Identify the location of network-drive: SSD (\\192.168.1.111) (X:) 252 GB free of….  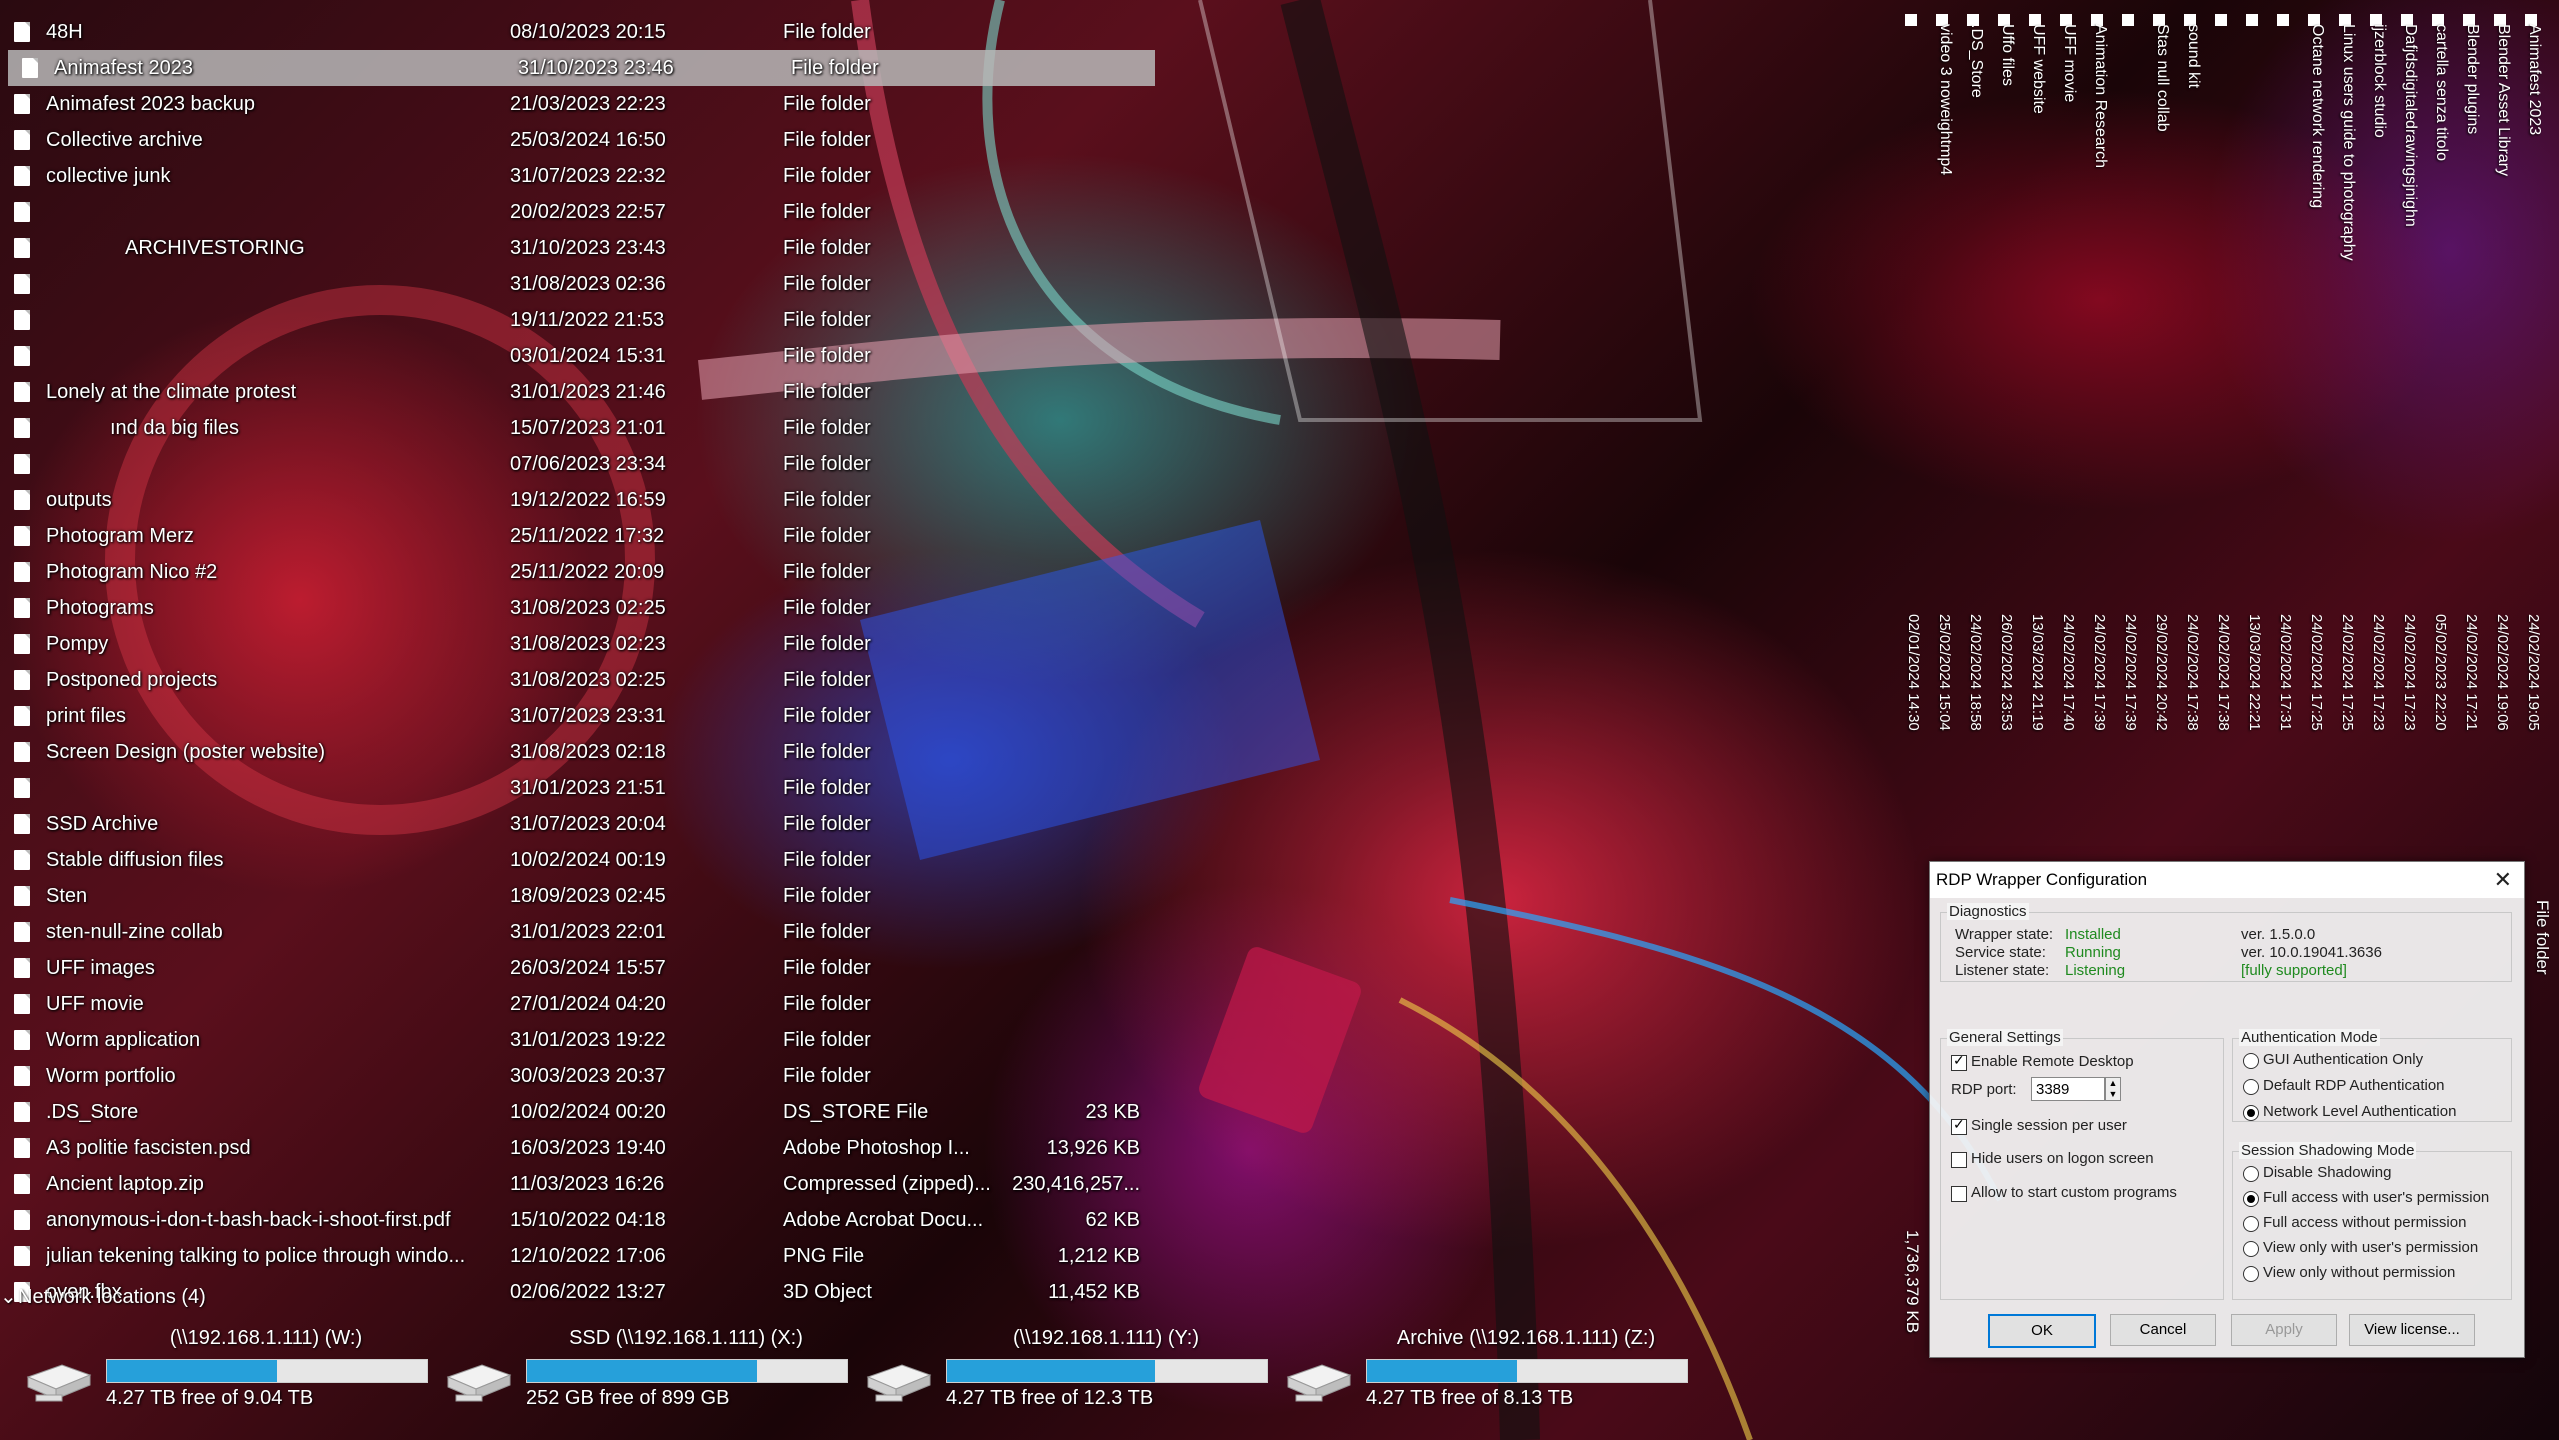
(640, 1370).